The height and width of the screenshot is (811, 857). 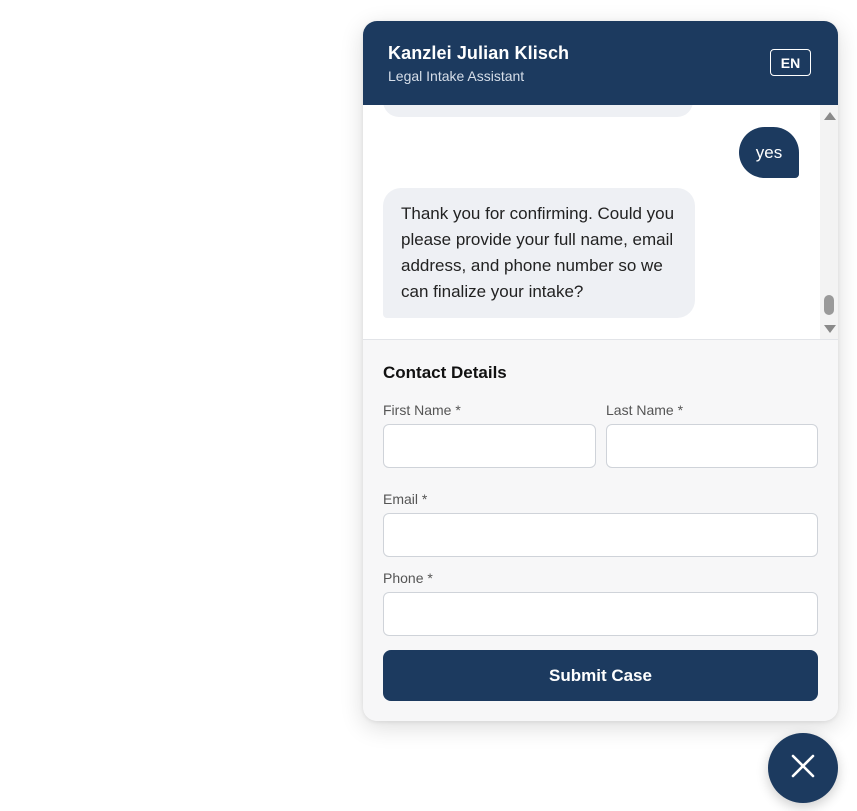 What do you see at coordinates (645, 410) in the screenshot?
I see `last-name-label: Last Name *` at bounding box center [645, 410].